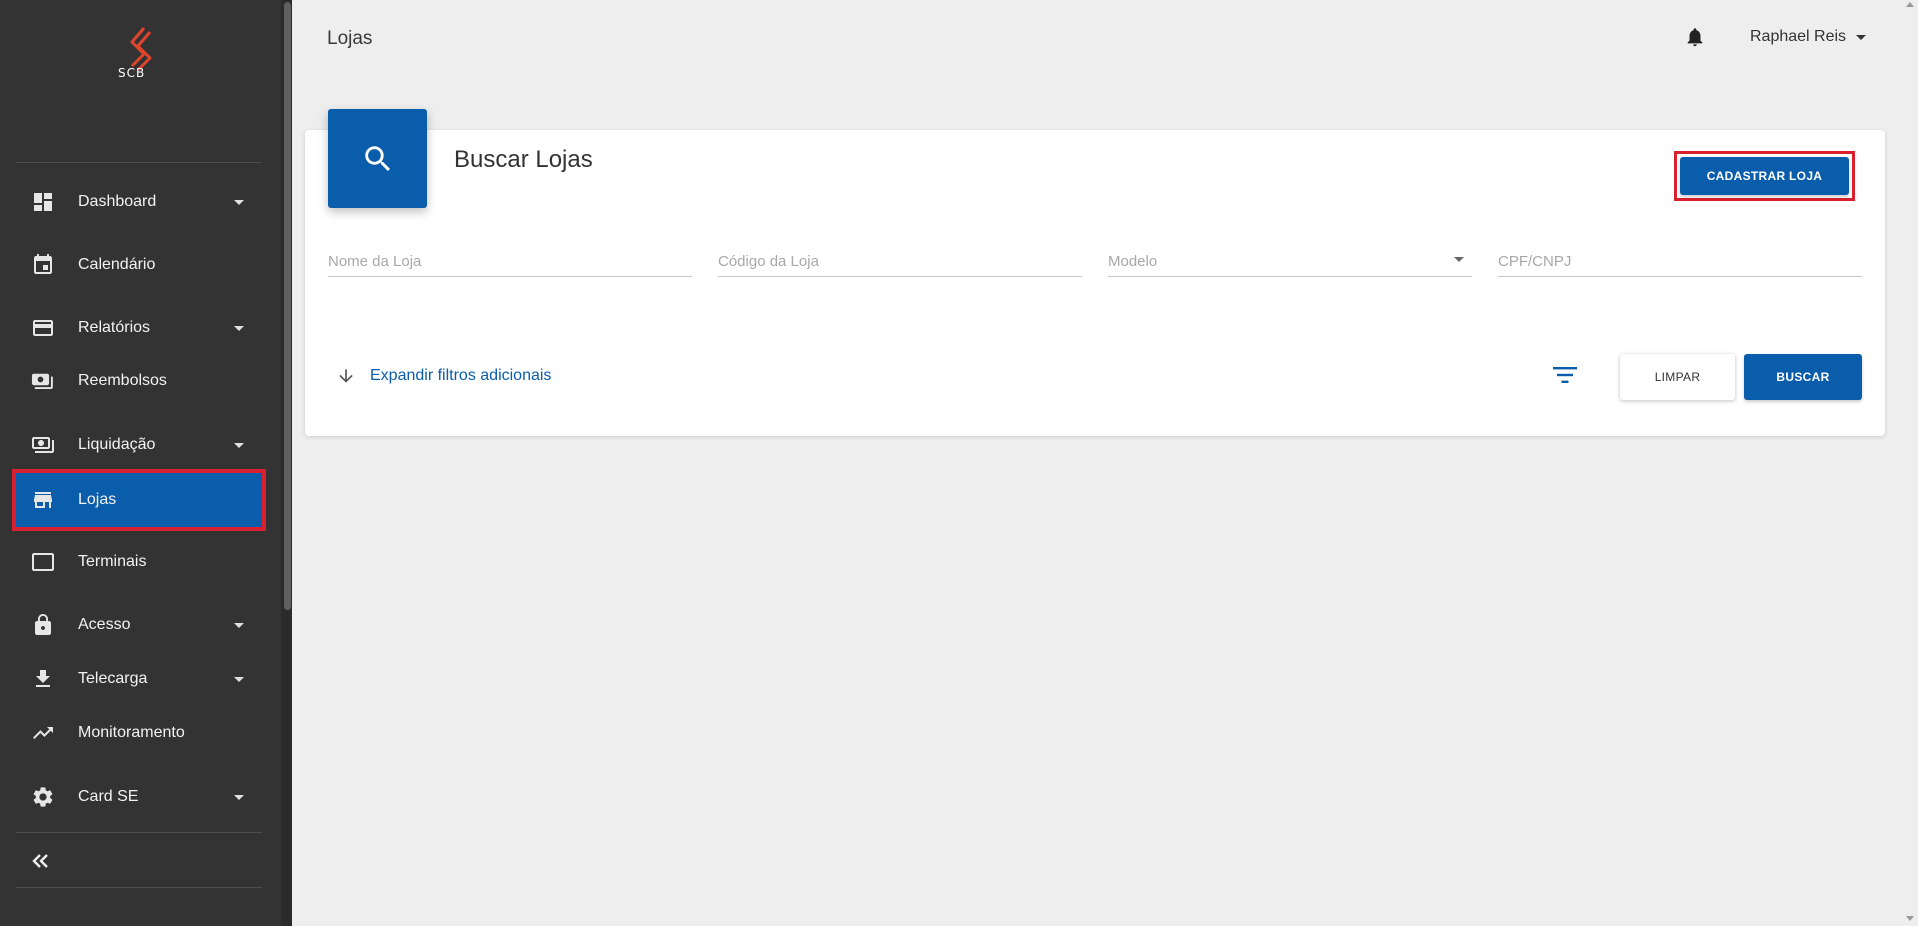  I want to click on register-store-button: CADASTRAR LOJA, so click(1764, 176).